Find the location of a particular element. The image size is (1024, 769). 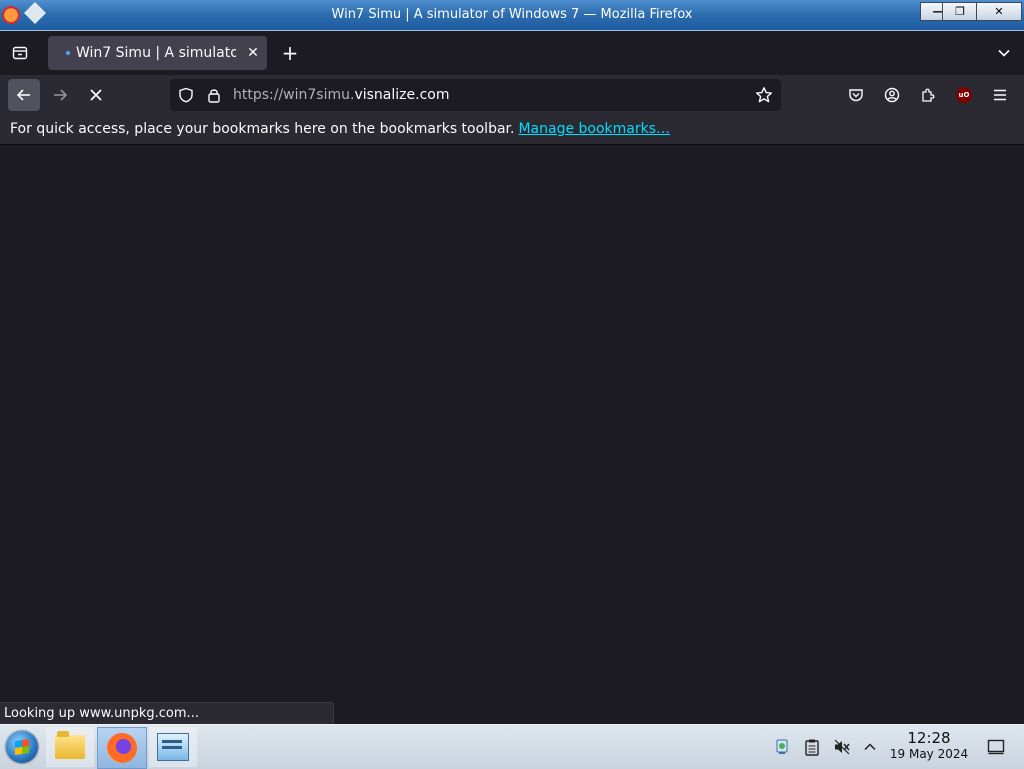

tab-title: Win7 Simu | A simulator of Windows 7 is located at coordinates (156, 53).